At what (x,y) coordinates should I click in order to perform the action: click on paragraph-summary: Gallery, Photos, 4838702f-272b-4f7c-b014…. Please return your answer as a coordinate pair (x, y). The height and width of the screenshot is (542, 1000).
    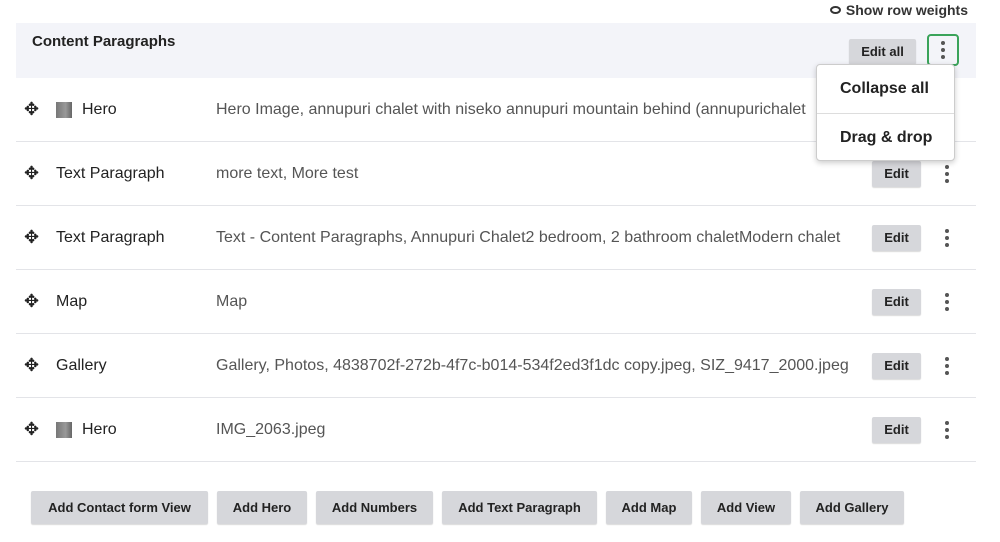
    Looking at the image, I should click on (532, 365).